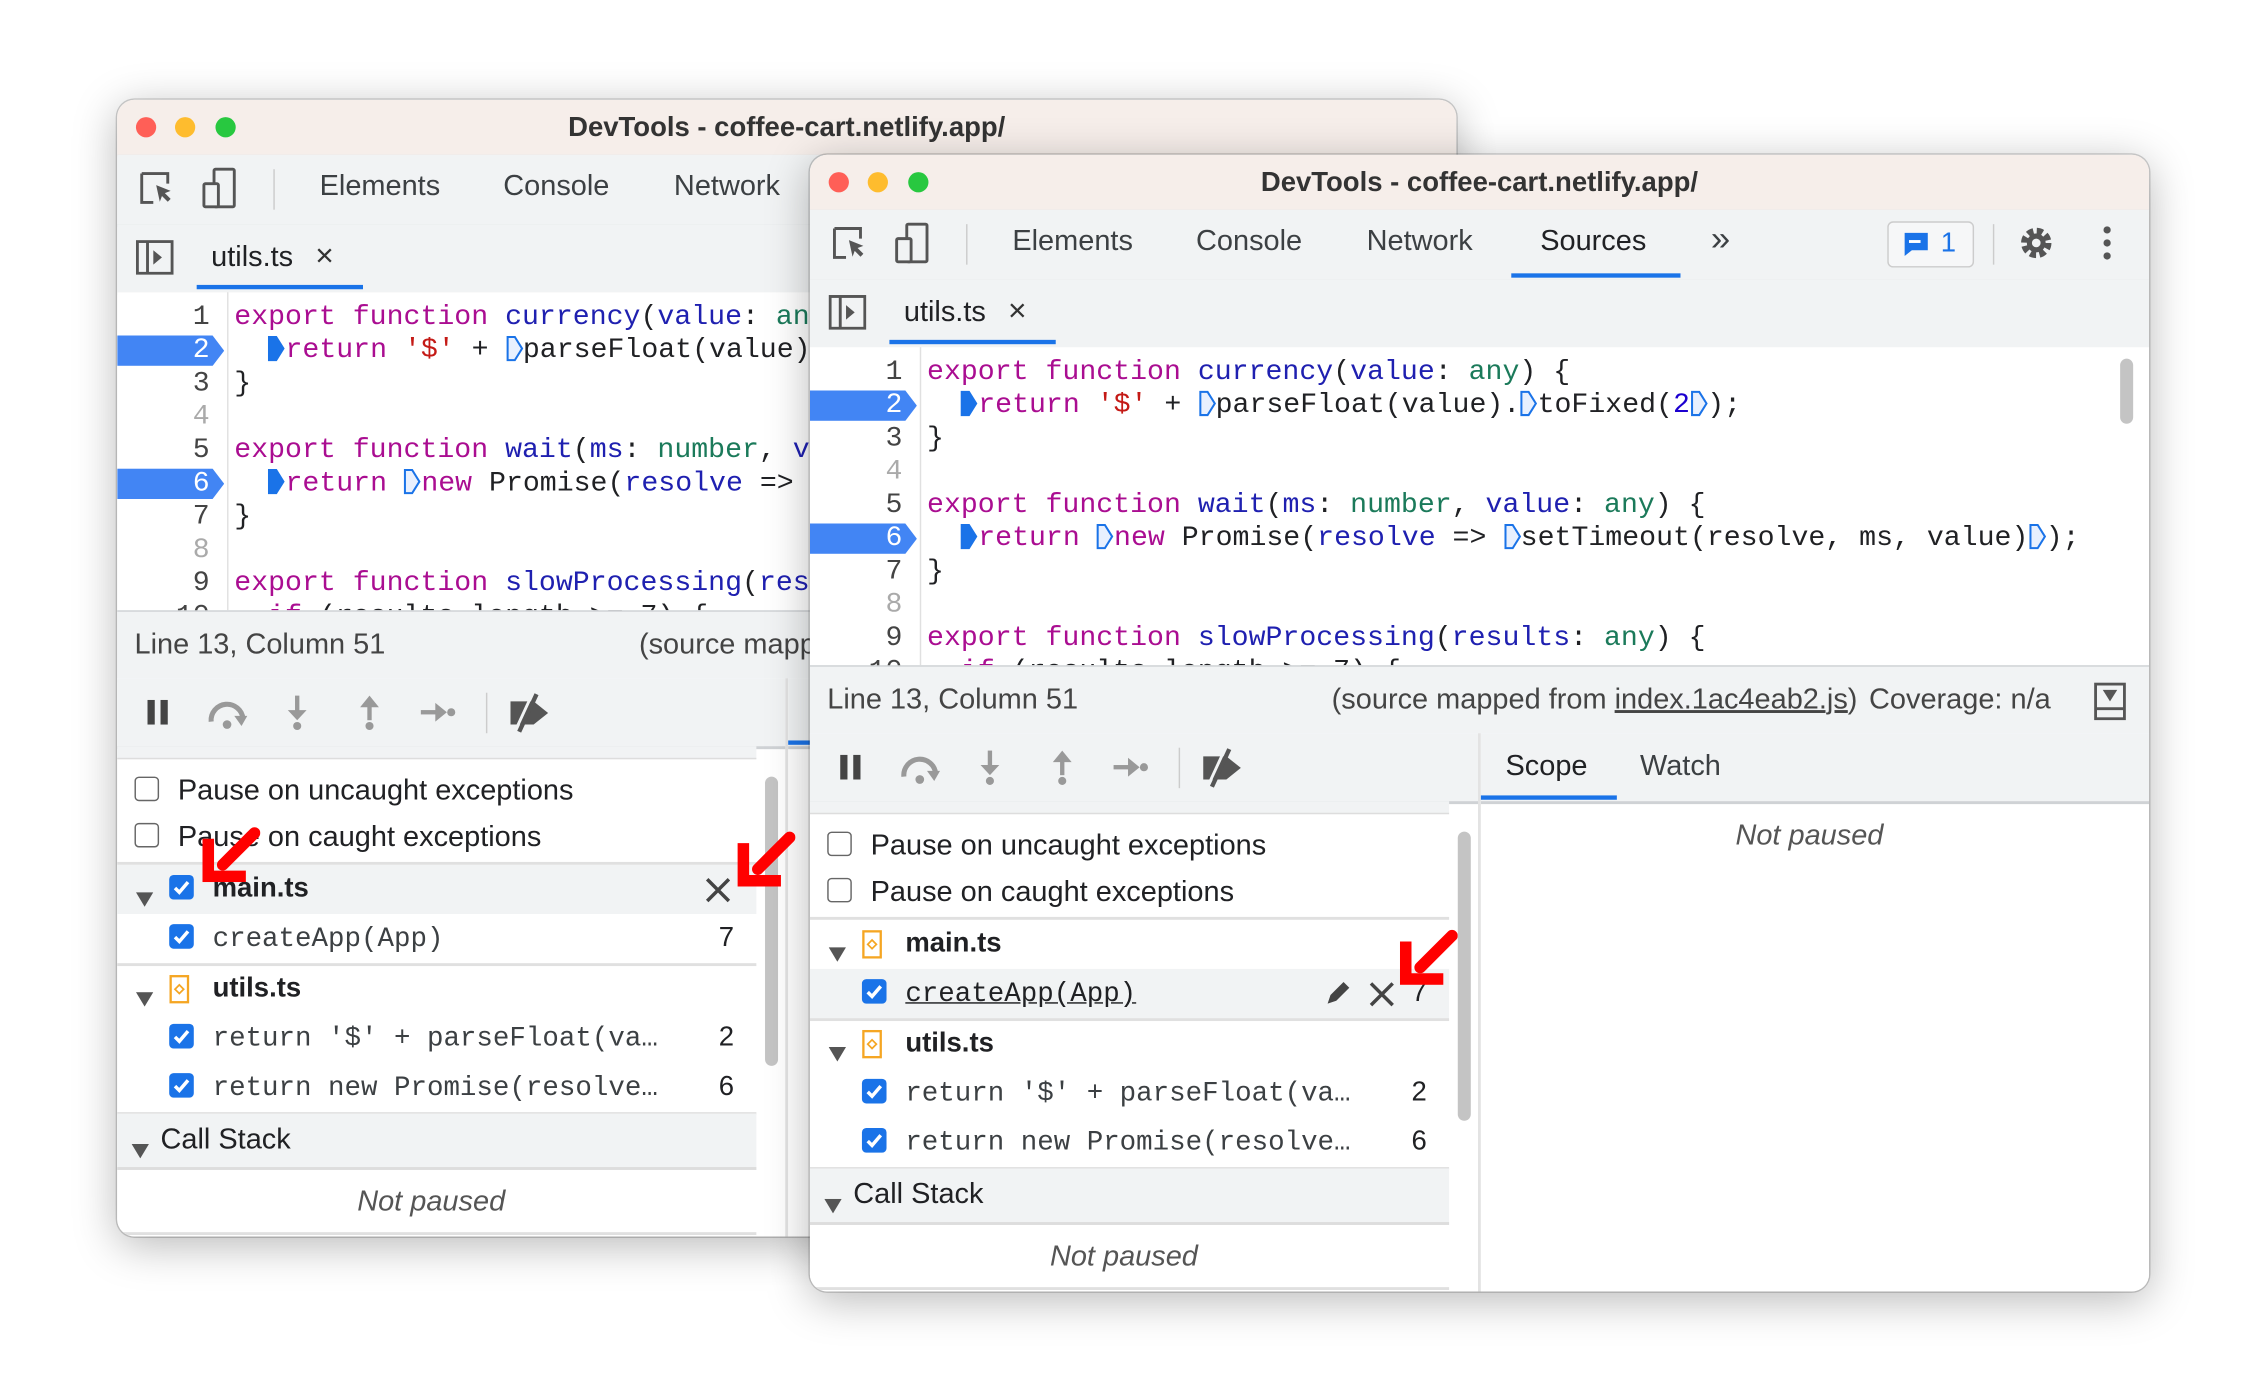 Image resolution: width=2256 pixels, height=1400 pixels. Describe the element at coordinates (436, 1087) in the screenshot. I see `breakpoint-item: return new Promise(resolve… 6` at that location.